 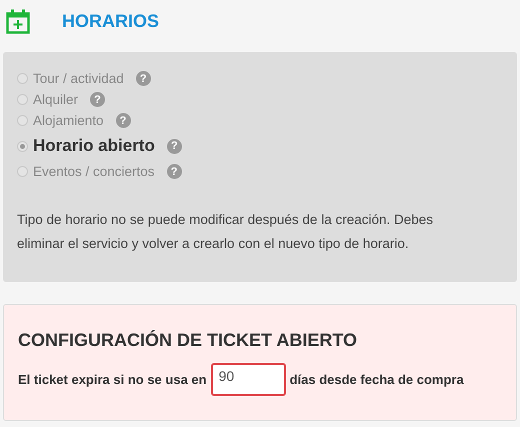 What do you see at coordinates (94, 171) in the screenshot?
I see `option-label: Eventos / conciertos` at bounding box center [94, 171].